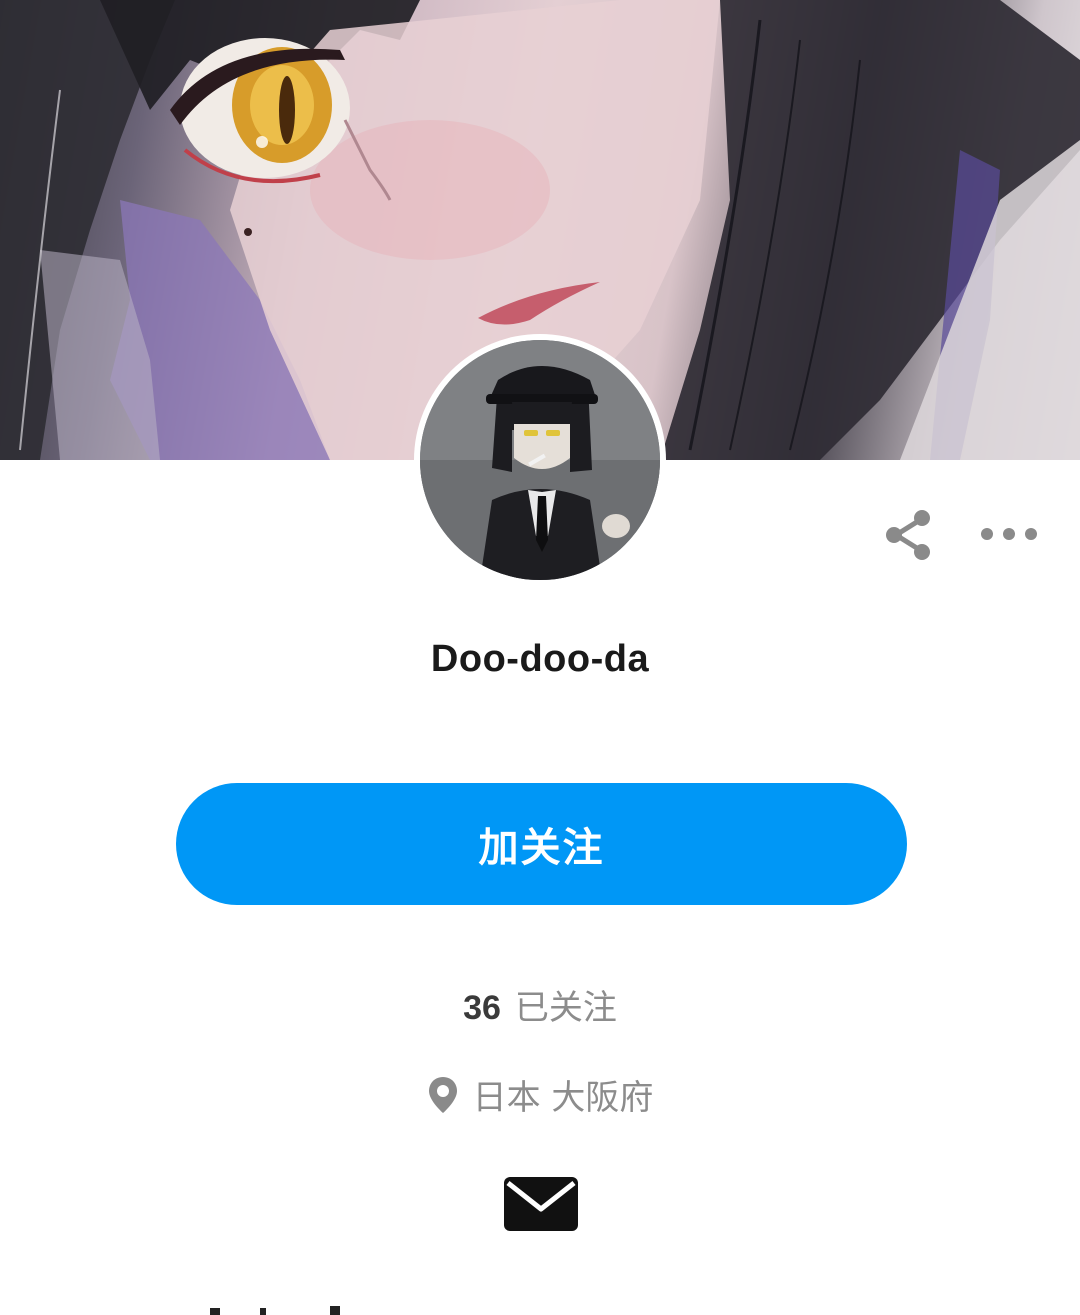 The image size is (1080, 1315). I want to click on following-label: 已关注, so click(565, 1008).